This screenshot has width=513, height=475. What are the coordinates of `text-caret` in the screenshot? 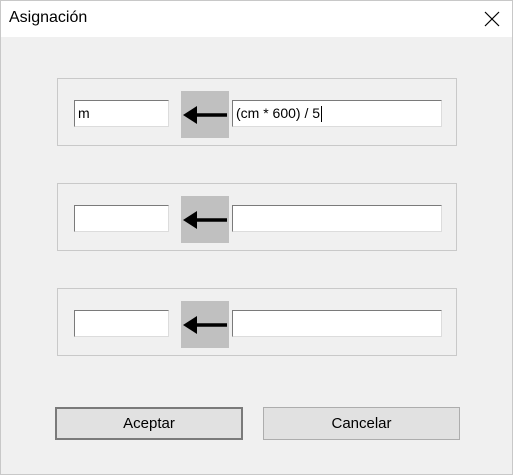 It's located at (322, 114).